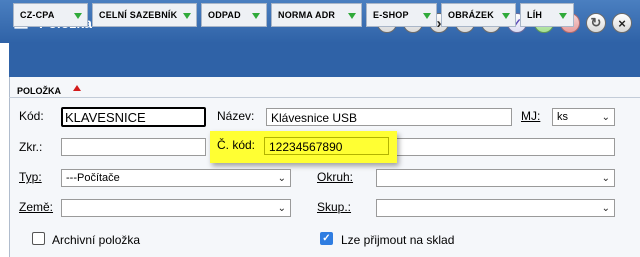 The height and width of the screenshot is (257, 640). I want to click on close-button: ×, so click(622, 23).